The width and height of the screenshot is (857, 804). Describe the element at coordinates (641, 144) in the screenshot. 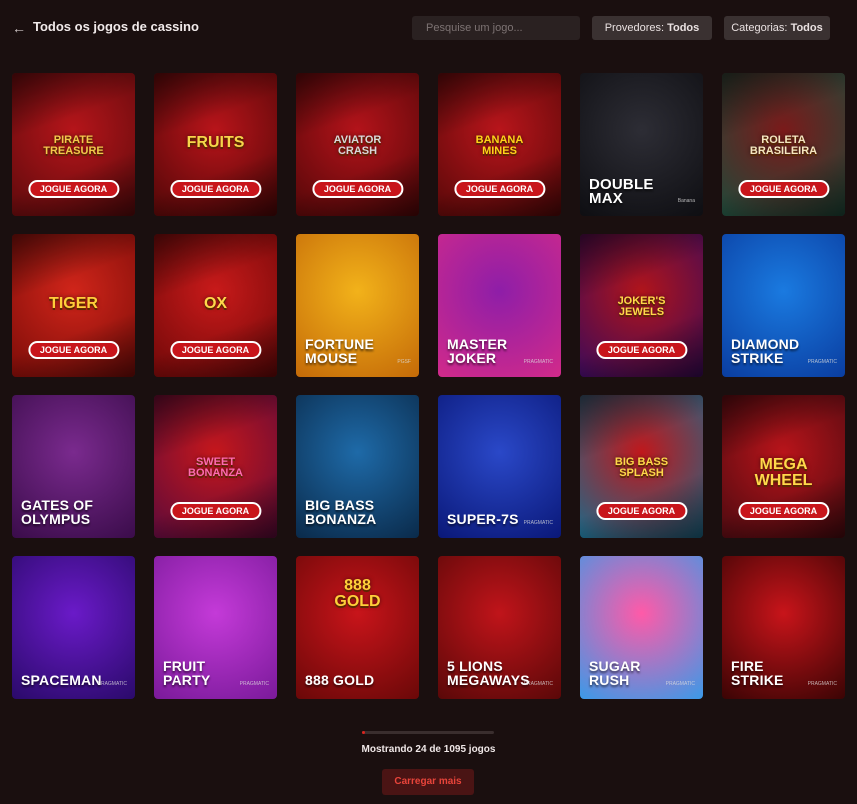

I see `game-tile-double-max: DOUBLE MAX Banana` at that location.